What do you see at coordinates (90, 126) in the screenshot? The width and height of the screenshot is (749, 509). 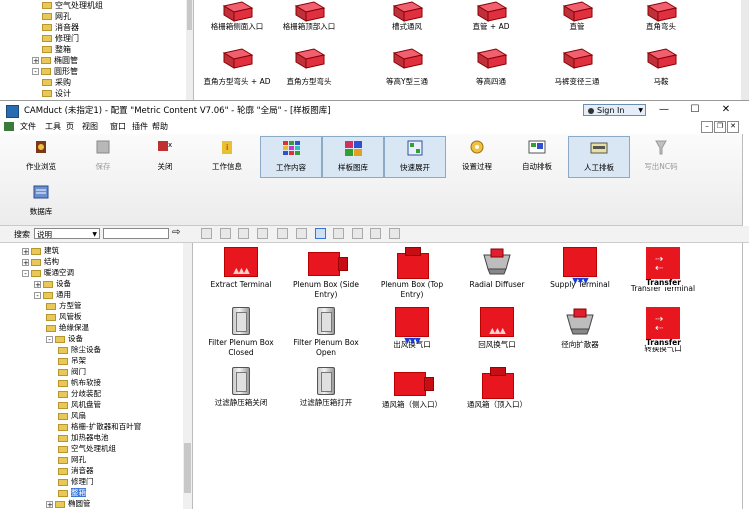 I see `menu-3: 视图` at bounding box center [90, 126].